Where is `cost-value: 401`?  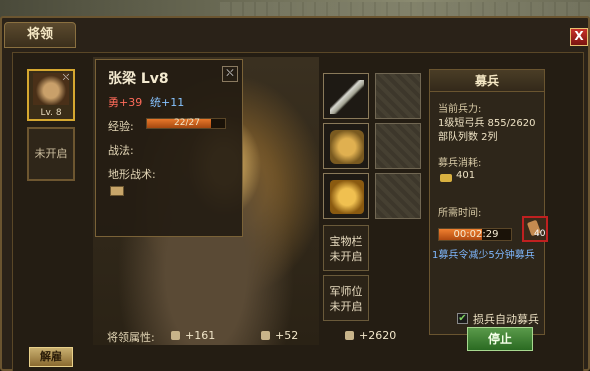
cost-value: 401 is located at coordinates (466, 175).